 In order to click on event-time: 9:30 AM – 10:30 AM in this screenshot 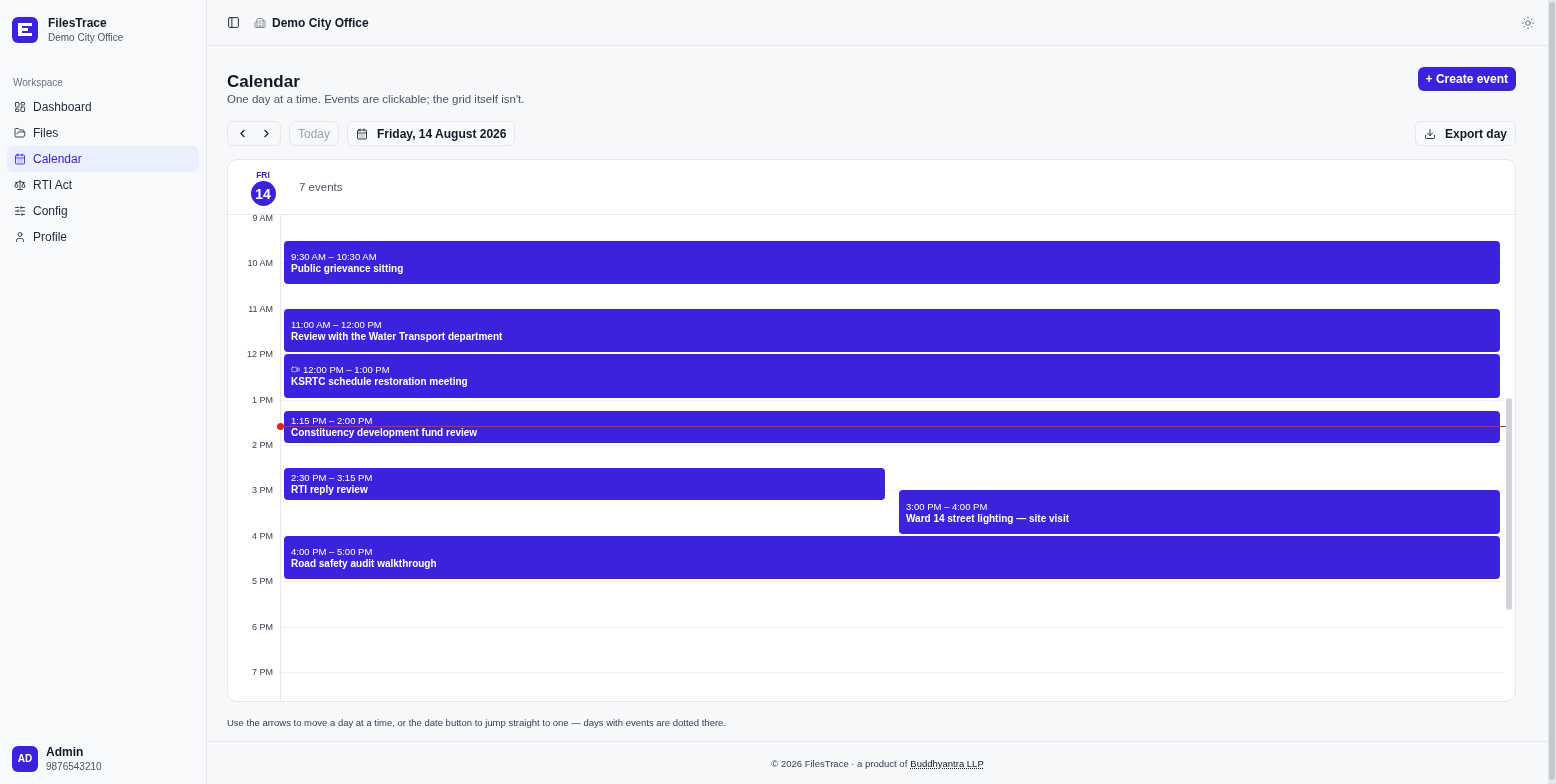, I will do `click(334, 256)`.